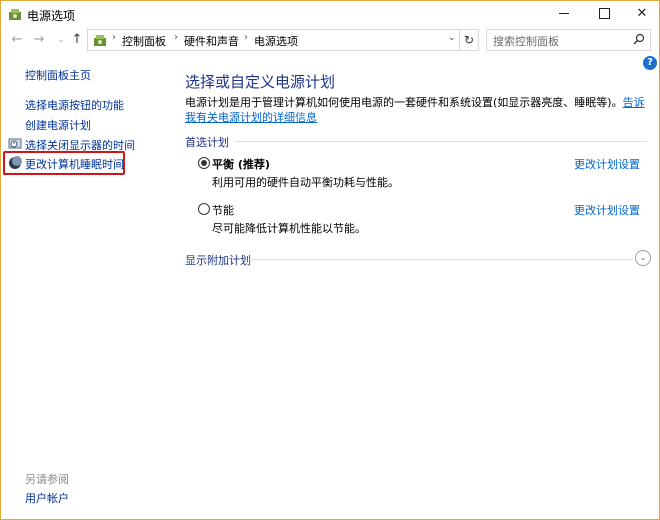 Image resolution: width=660 pixels, height=520 pixels. What do you see at coordinates (47, 498) in the screenshot?
I see `user-accounts-link: 用户帐户` at bounding box center [47, 498].